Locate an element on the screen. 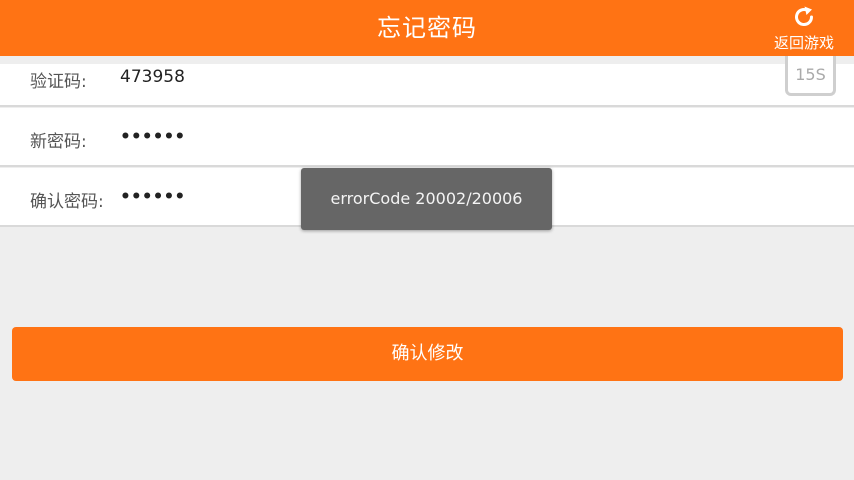  header-bar: 忘记密码 返回游戏 is located at coordinates (427, 28).